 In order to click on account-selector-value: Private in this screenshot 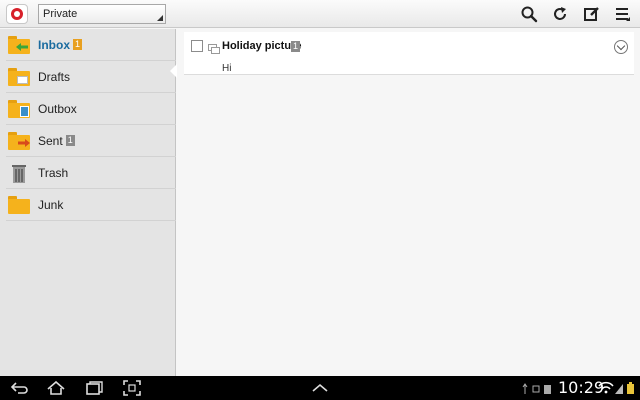, I will do `click(60, 14)`.